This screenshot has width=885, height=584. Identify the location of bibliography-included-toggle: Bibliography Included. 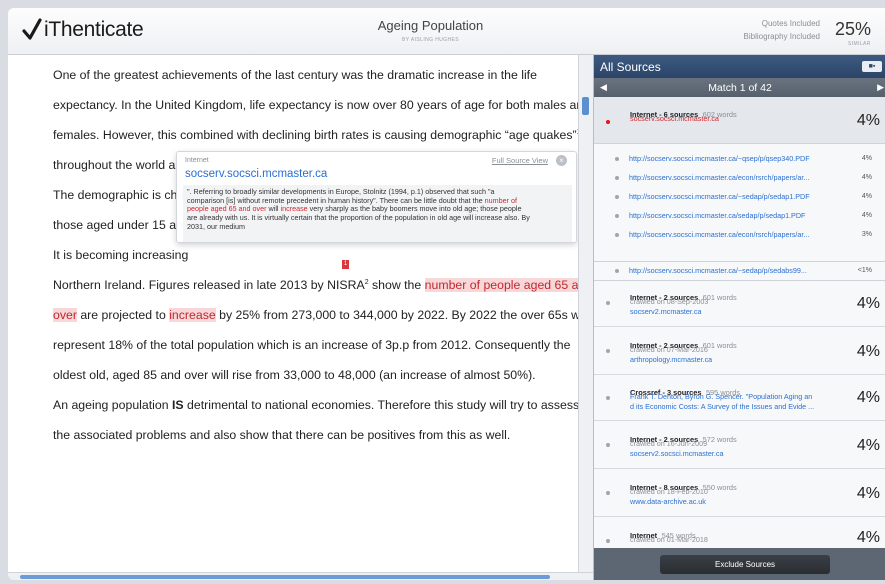
(782, 36).